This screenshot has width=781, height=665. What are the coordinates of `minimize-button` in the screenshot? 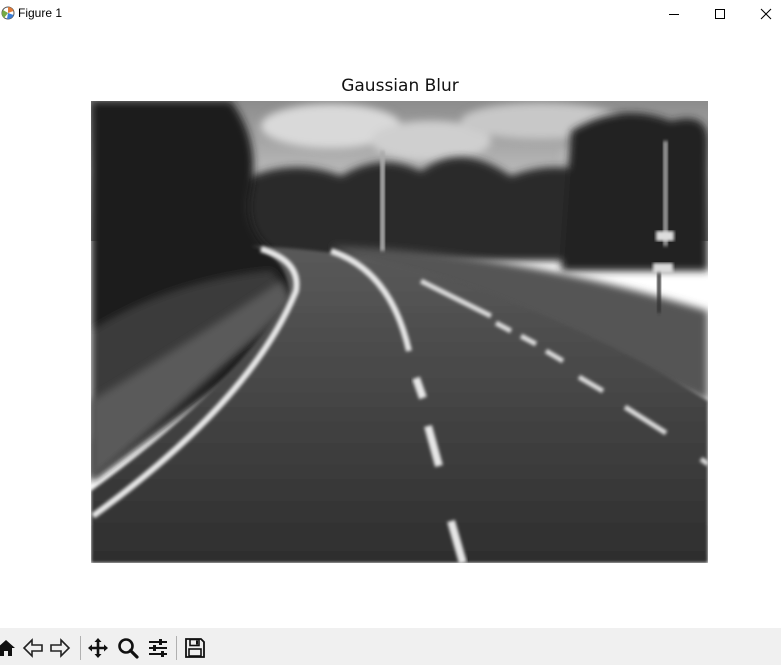 It's located at (674, 14).